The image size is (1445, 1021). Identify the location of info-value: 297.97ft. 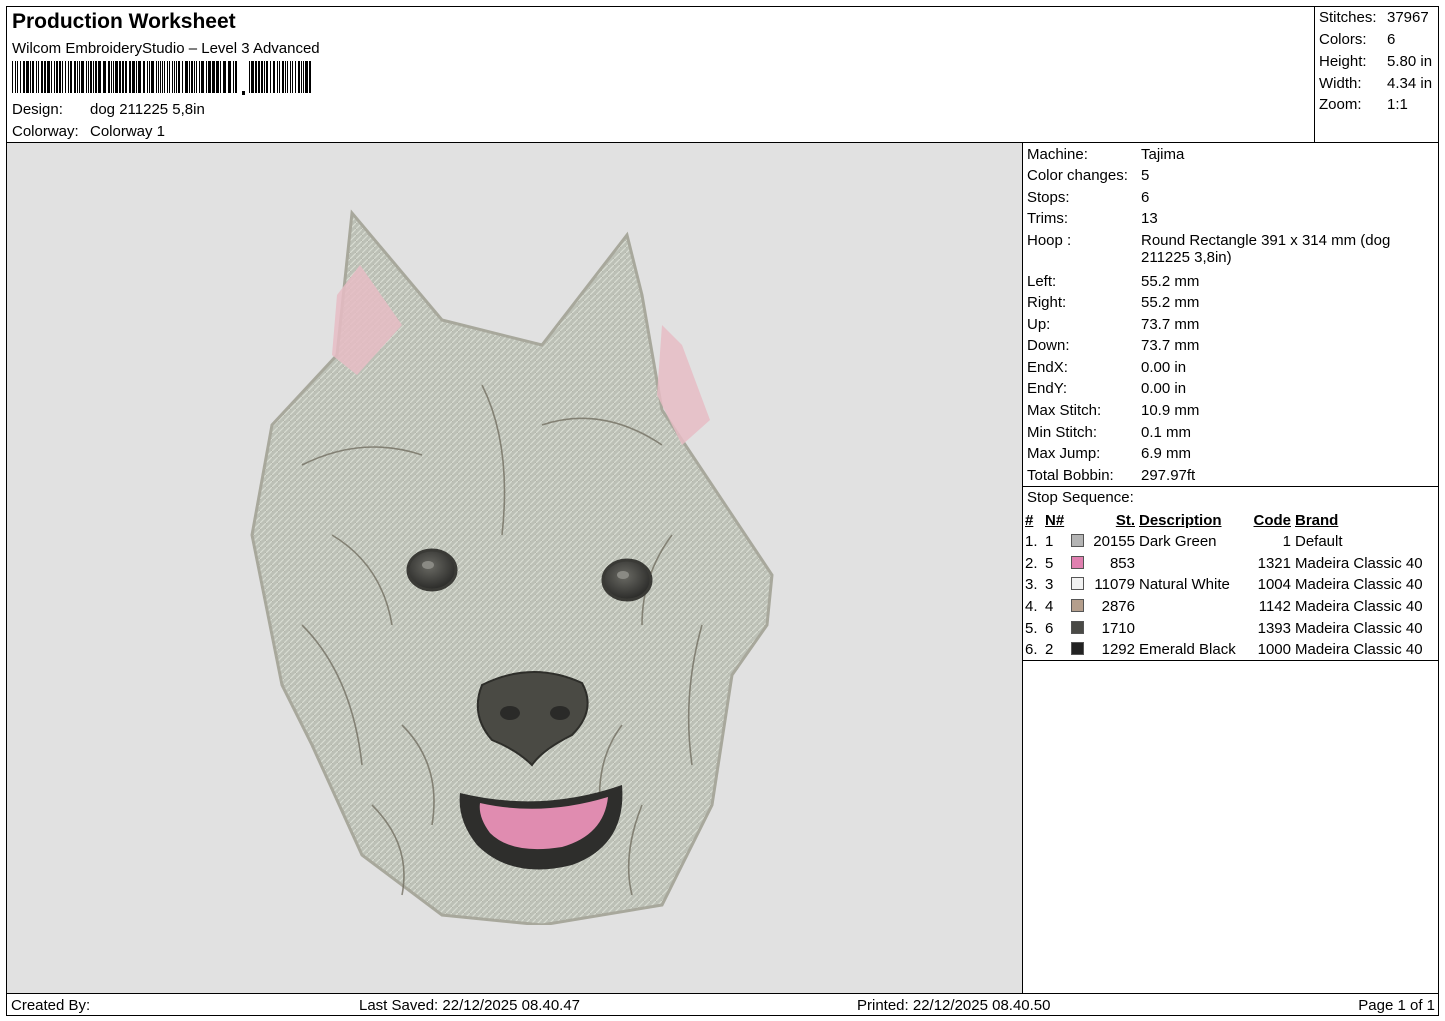
(1168, 475).